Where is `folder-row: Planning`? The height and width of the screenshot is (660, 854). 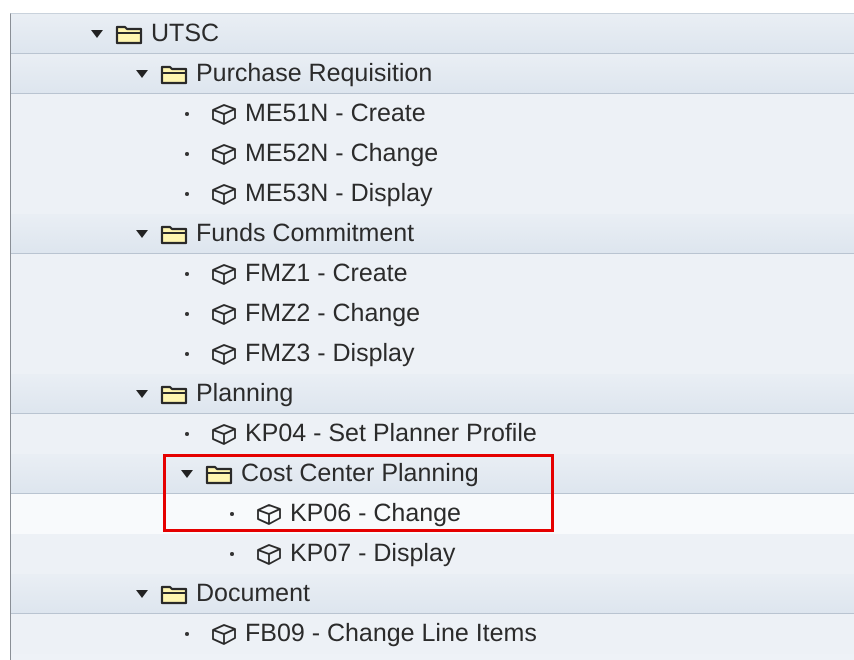
folder-row: Planning is located at coordinates (432, 394).